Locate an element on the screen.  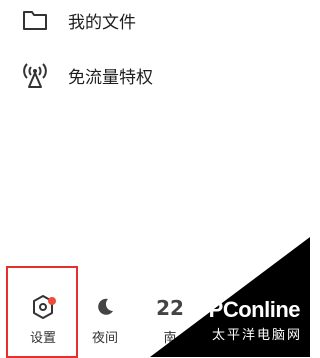
night-mode-button: 夜间 is located at coordinates (105, 321).